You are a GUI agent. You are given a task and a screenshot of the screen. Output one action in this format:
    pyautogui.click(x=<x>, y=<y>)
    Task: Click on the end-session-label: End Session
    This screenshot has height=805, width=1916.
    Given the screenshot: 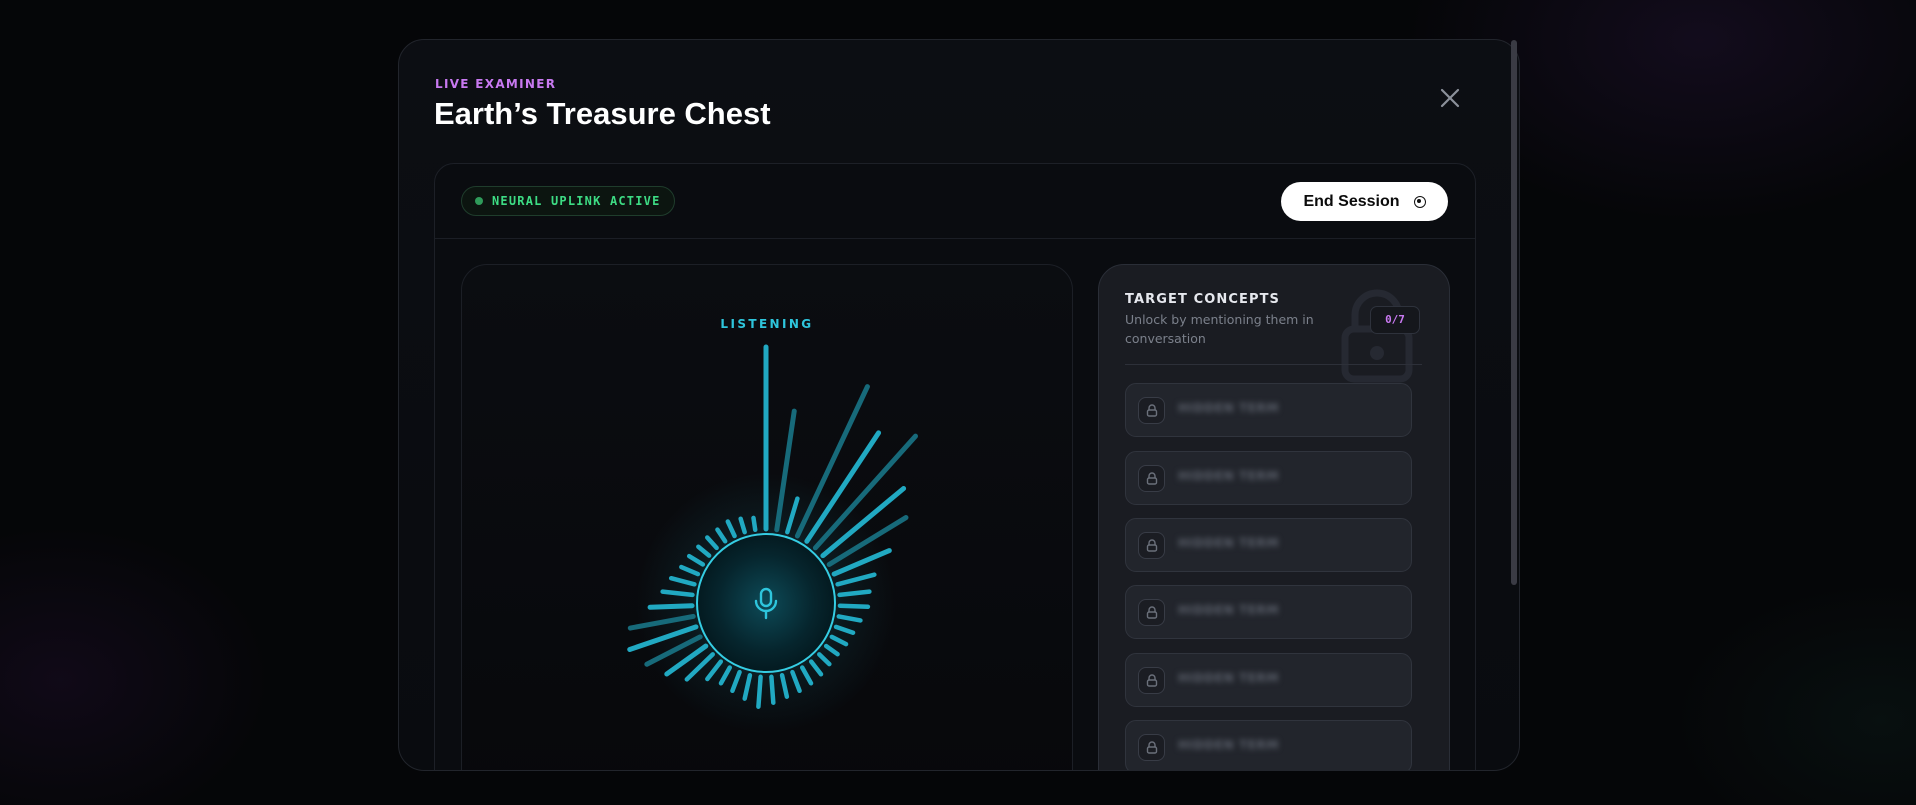 What is the action you would take?
    pyautogui.click(x=1351, y=201)
    